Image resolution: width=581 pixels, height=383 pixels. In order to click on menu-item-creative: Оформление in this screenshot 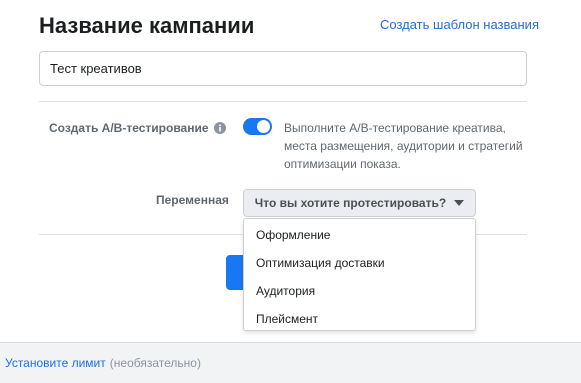, I will do `click(359, 235)`.